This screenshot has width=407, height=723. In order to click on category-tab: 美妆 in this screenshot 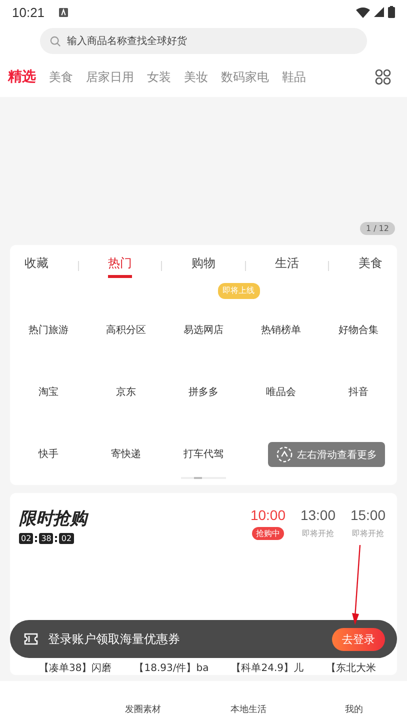, I will do `click(196, 77)`.